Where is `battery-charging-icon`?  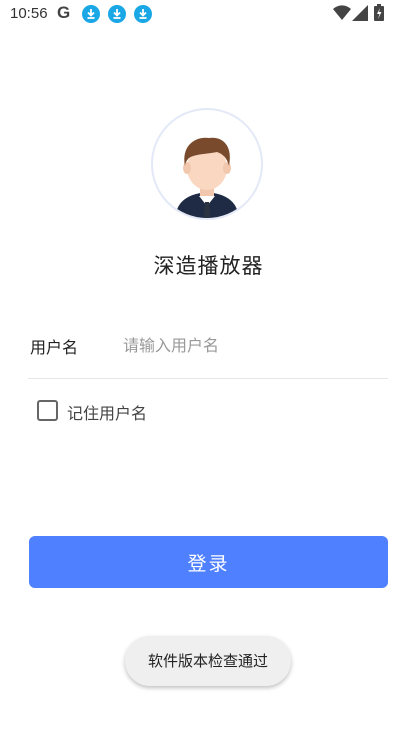
battery-charging-icon is located at coordinates (379, 14).